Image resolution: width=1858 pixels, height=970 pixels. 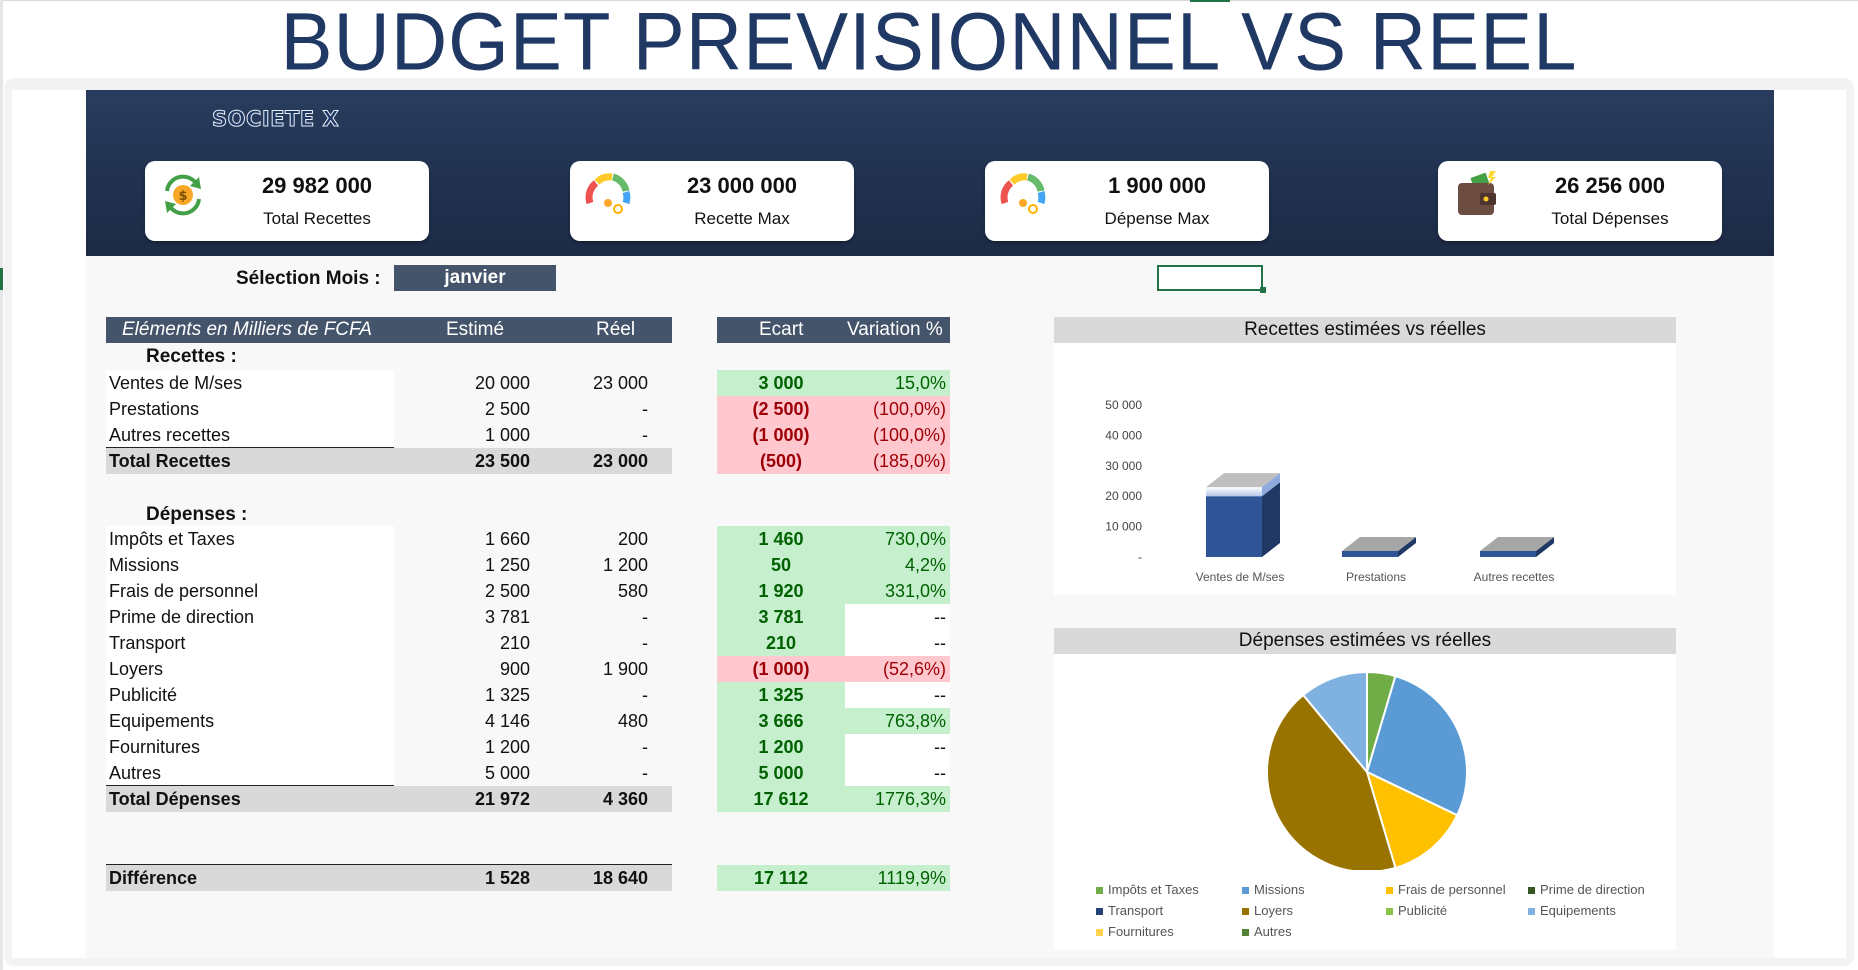 What do you see at coordinates (1153, 889) in the screenshot?
I see `legend-label: Impôts et Taxes` at bounding box center [1153, 889].